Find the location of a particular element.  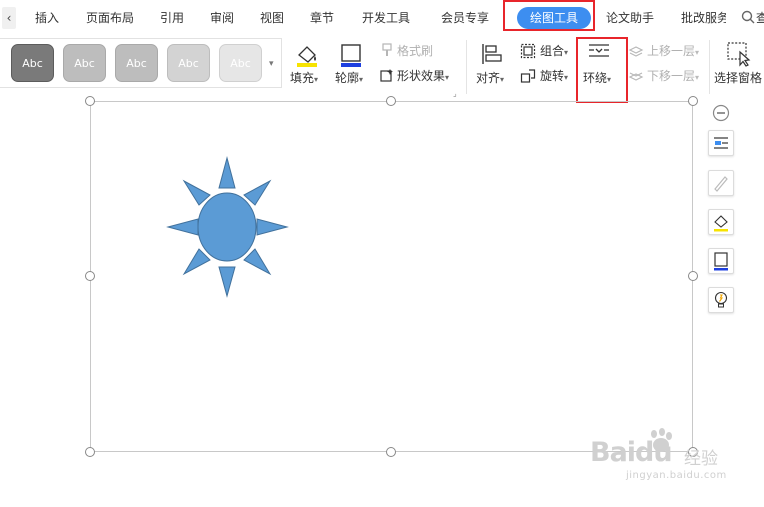

group-icon is located at coordinates (528, 51).